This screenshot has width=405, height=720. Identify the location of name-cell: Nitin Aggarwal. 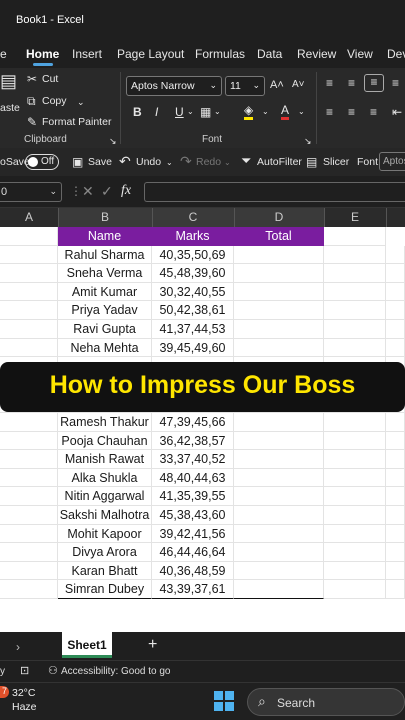
(105, 496).